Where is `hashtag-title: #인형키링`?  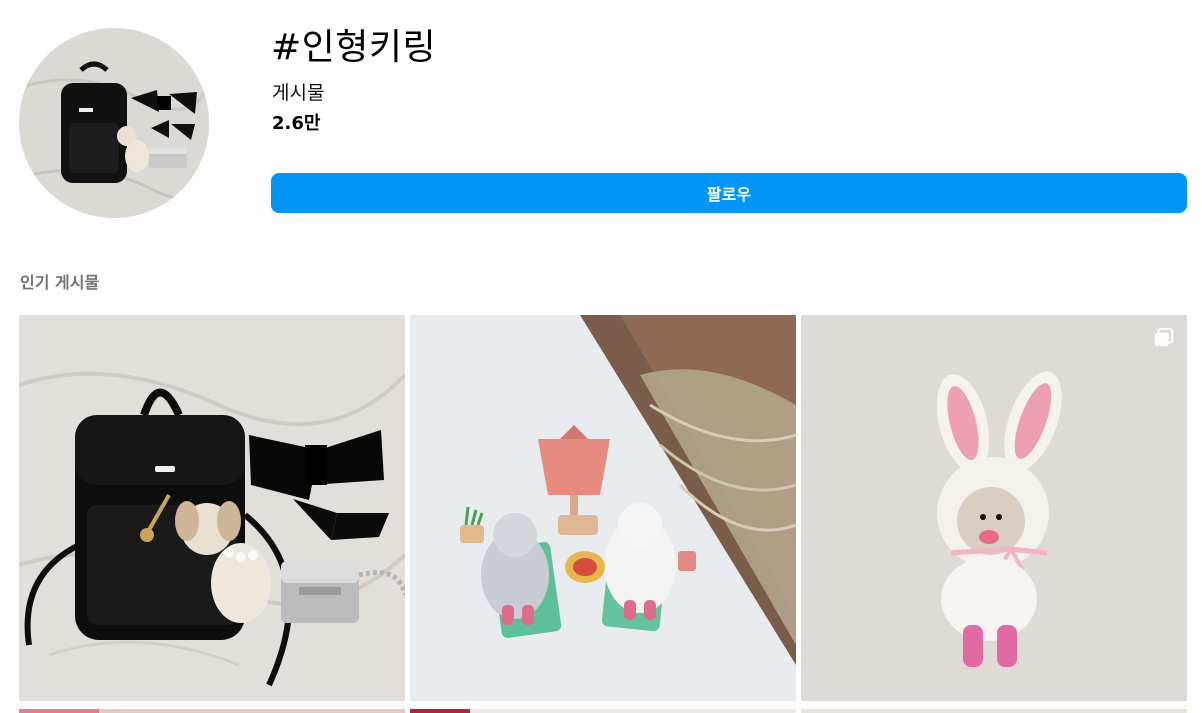
hashtag-title: #인형키링 is located at coordinates (354, 47).